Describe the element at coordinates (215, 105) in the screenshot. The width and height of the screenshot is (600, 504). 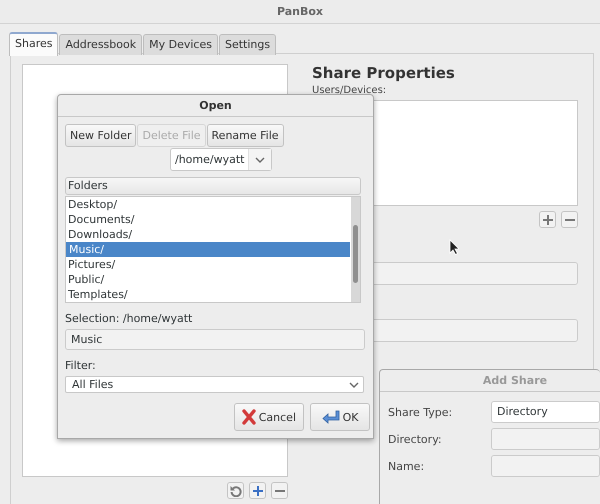
I see `dialog-title: Open` at that location.